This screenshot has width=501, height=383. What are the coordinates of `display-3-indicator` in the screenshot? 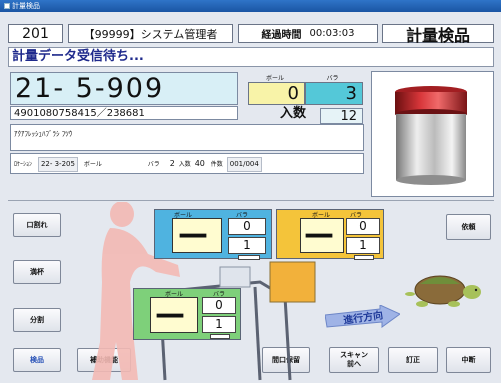 It's located at (220, 336).